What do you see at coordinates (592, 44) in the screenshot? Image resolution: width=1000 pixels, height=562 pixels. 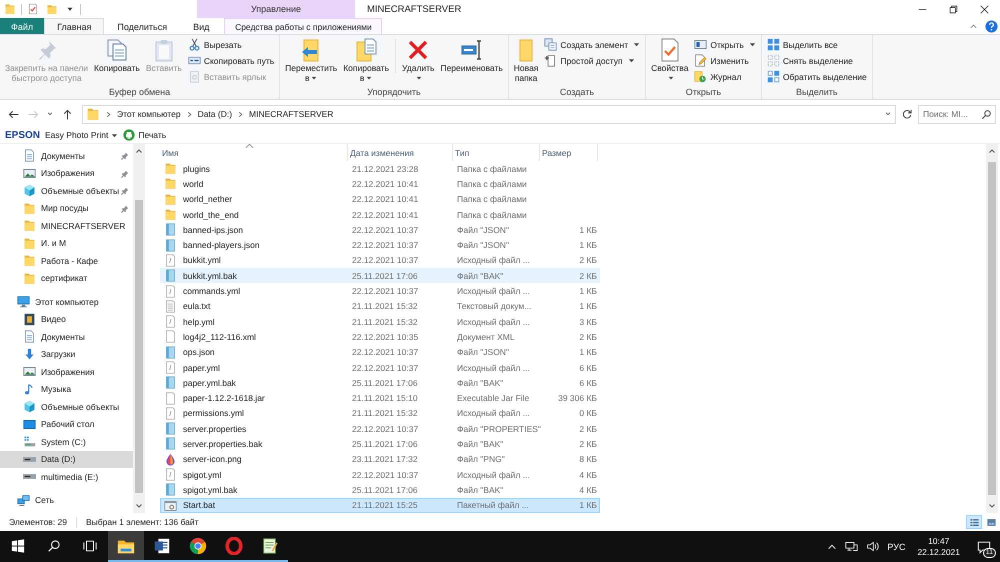 I see `ribbon-button: Создать элемент` at bounding box center [592, 44].